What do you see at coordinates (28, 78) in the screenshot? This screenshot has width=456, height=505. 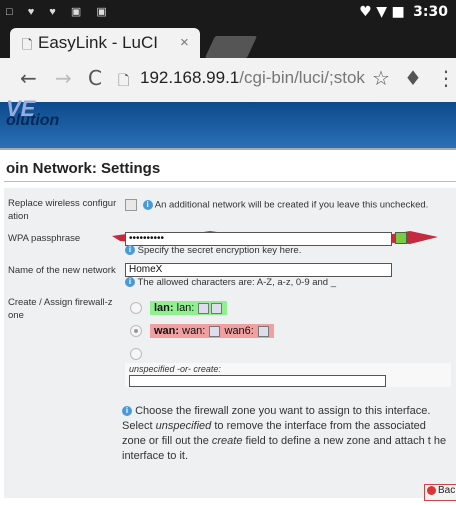 I see `back-arrow-icon: ←` at bounding box center [28, 78].